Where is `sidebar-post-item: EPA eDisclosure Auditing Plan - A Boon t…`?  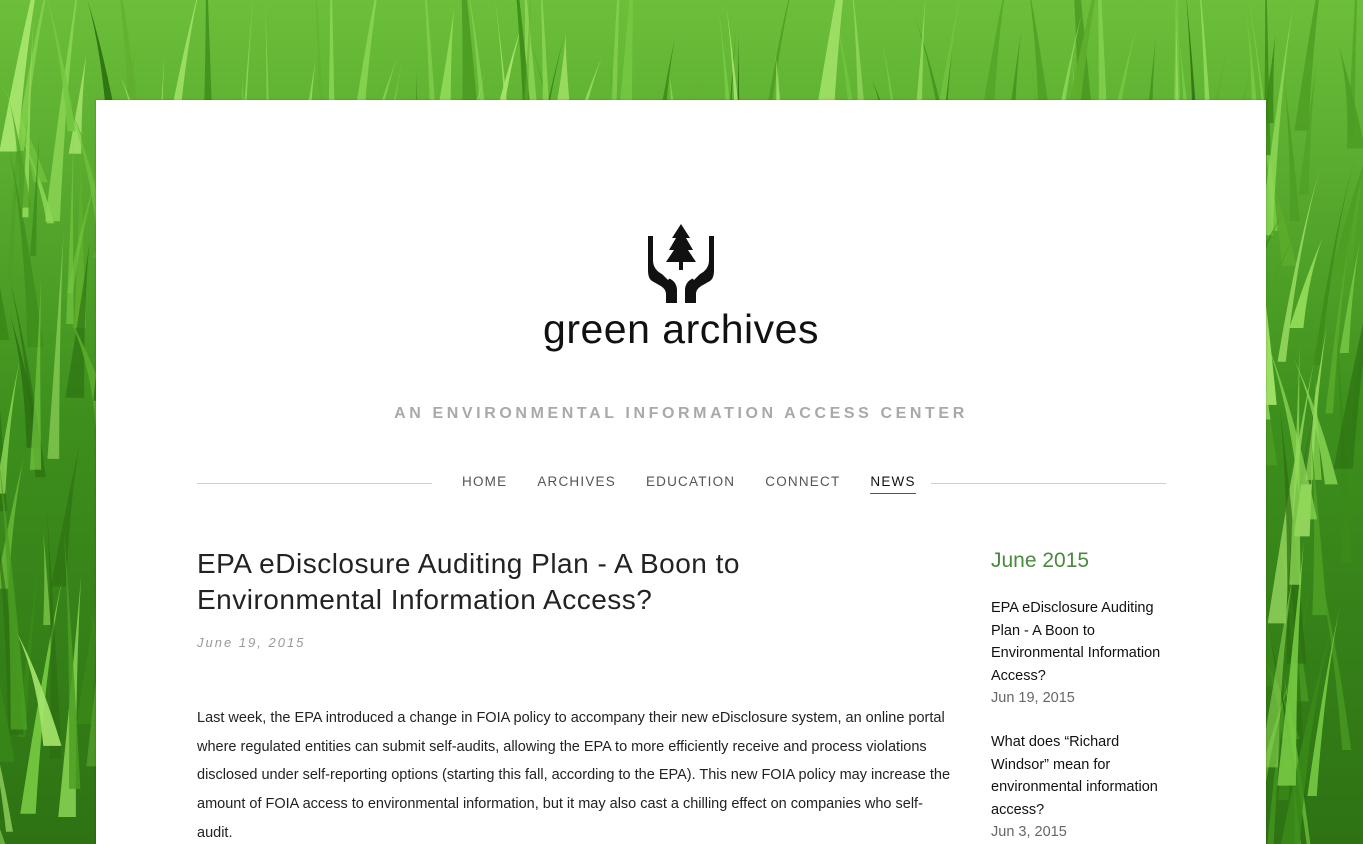 sidebar-post-item: EPA eDisclosure Auditing Plan - A Boon t… is located at coordinates (1076, 653).